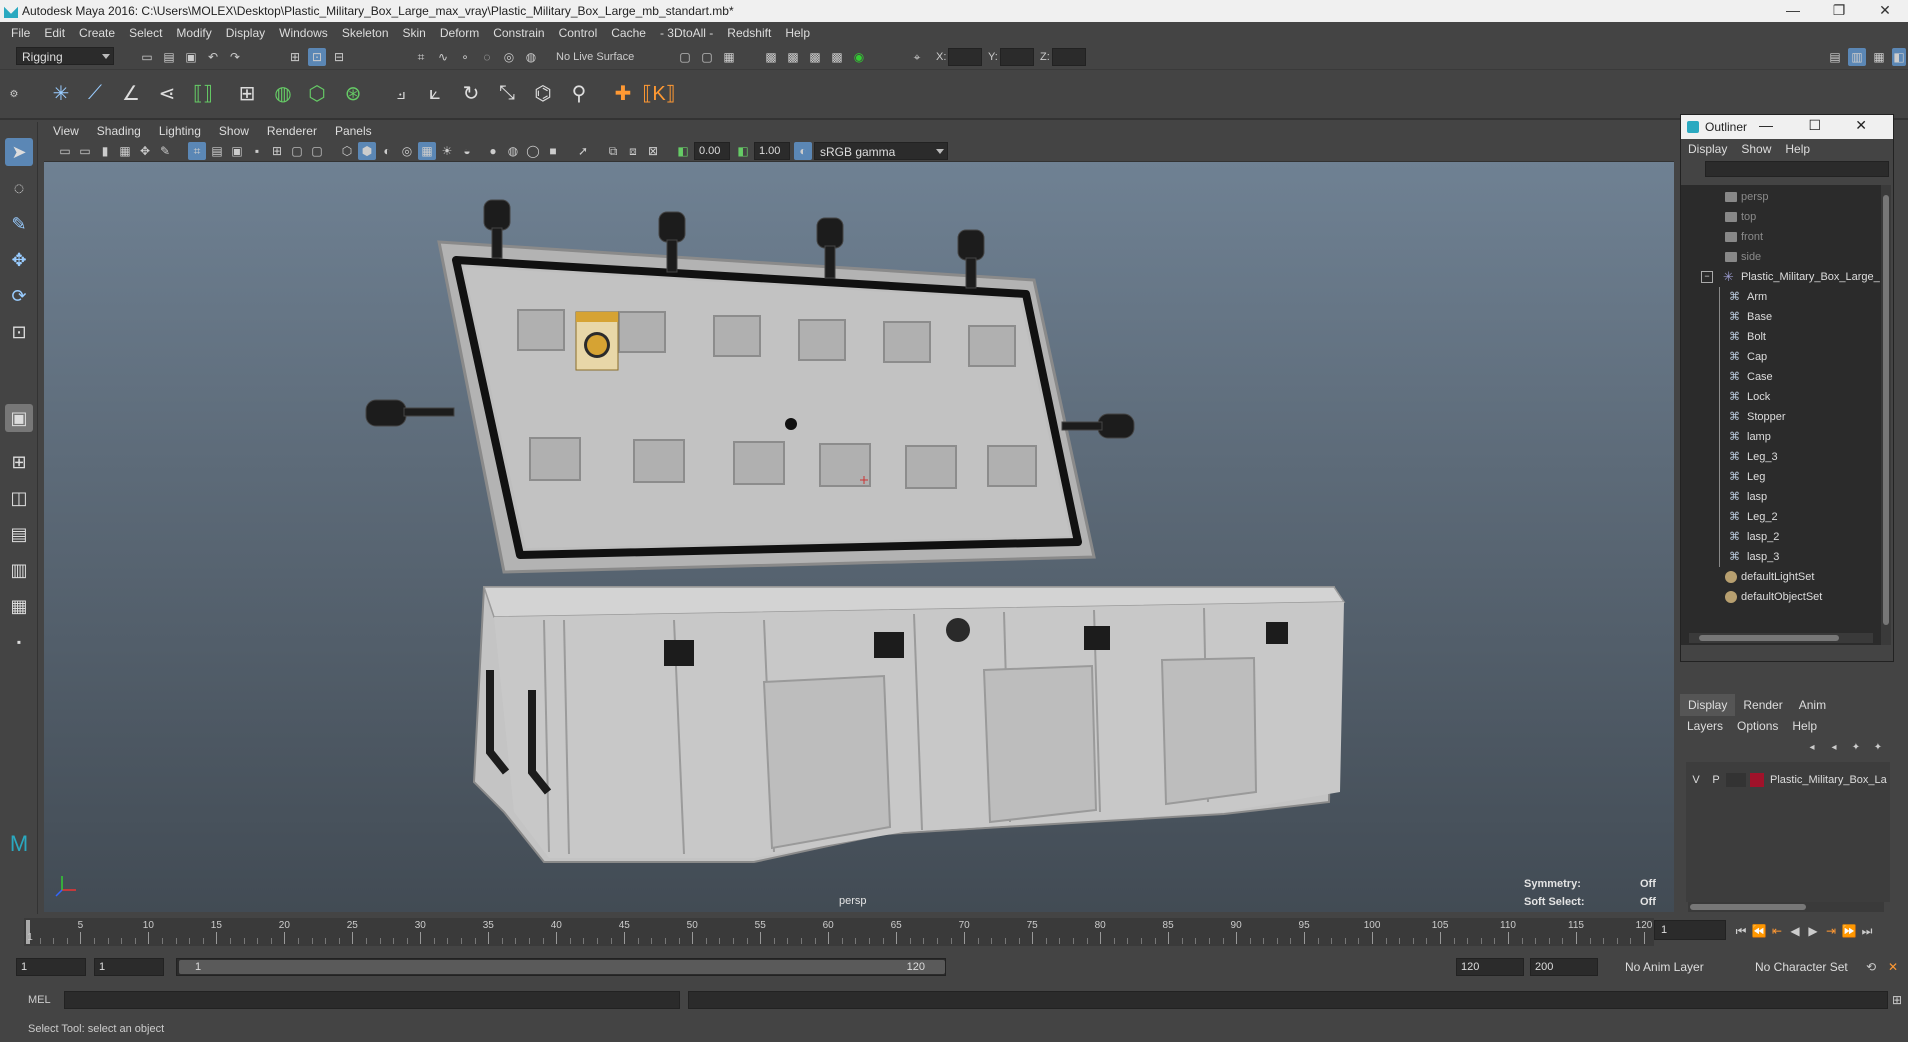  Describe the element at coordinates (1757, 726) in the screenshot. I see `layer-menu-options: Options` at that location.